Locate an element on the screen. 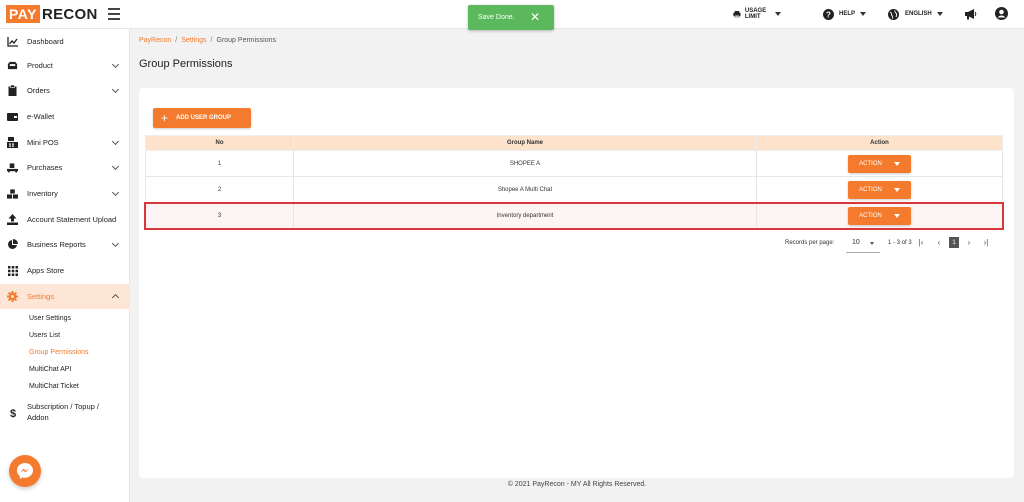 Image resolution: width=1024 pixels, height=502 pixels. next-page-button: › is located at coordinates (969, 242).